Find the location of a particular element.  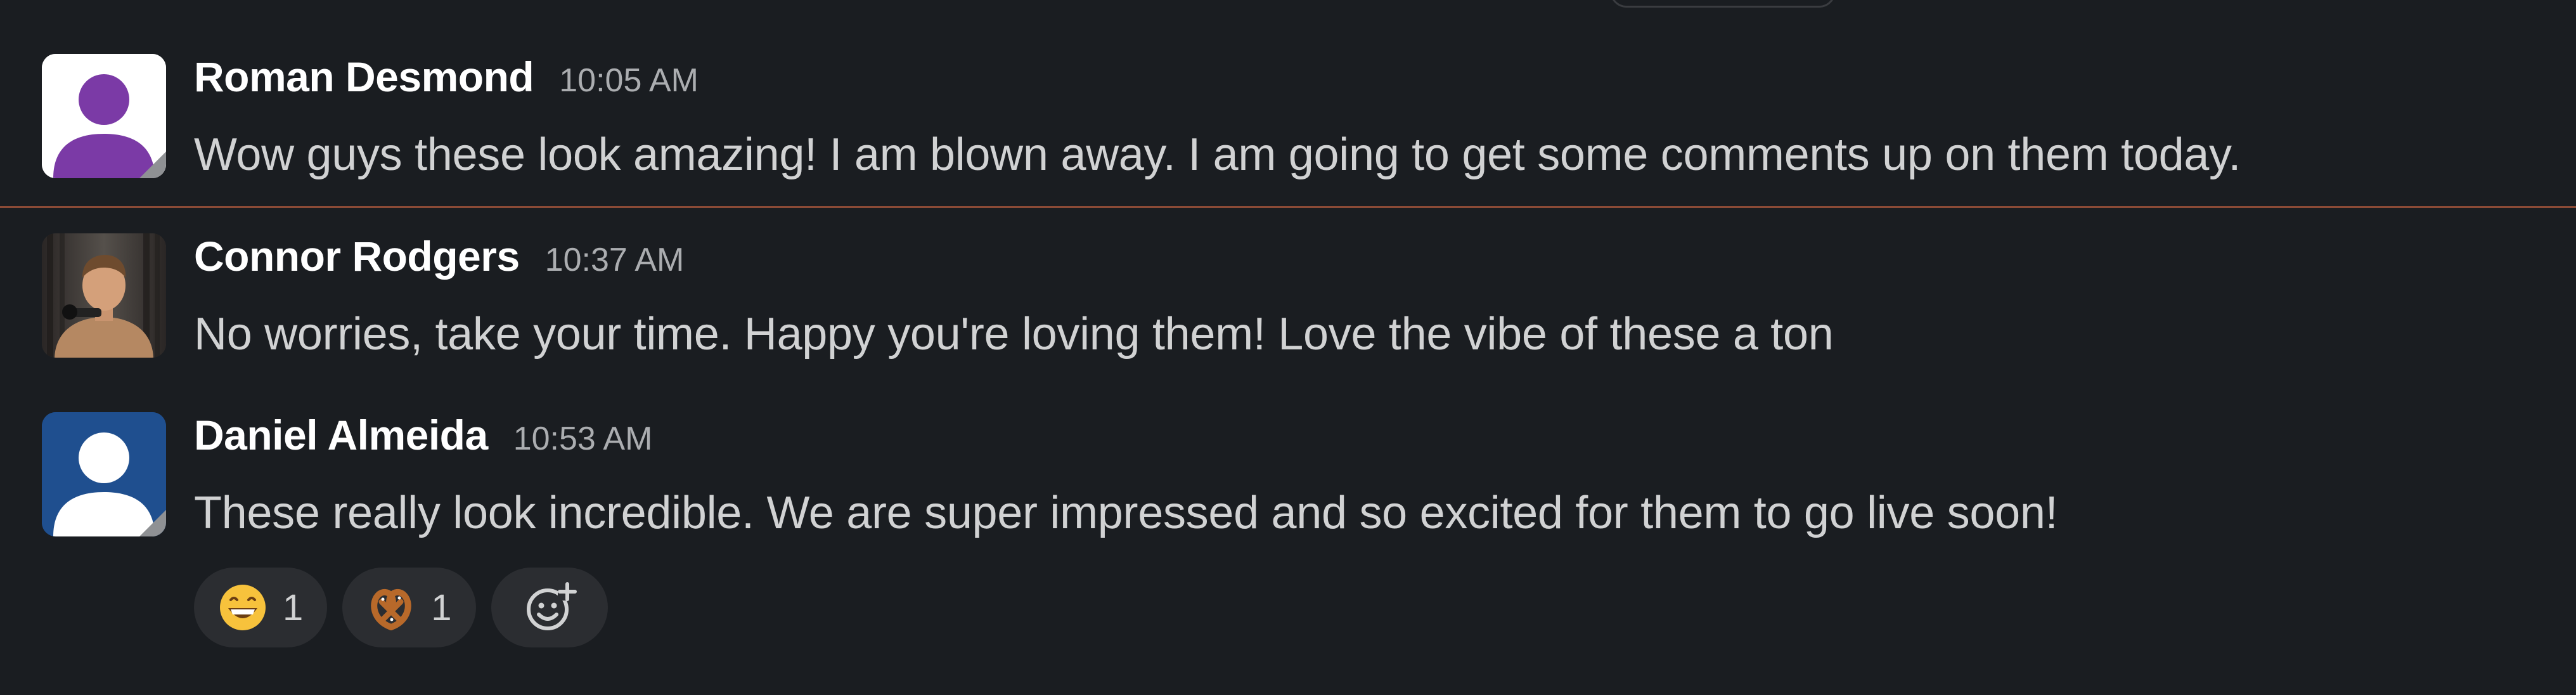

timestamp: 10:05 AM is located at coordinates (629, 80).